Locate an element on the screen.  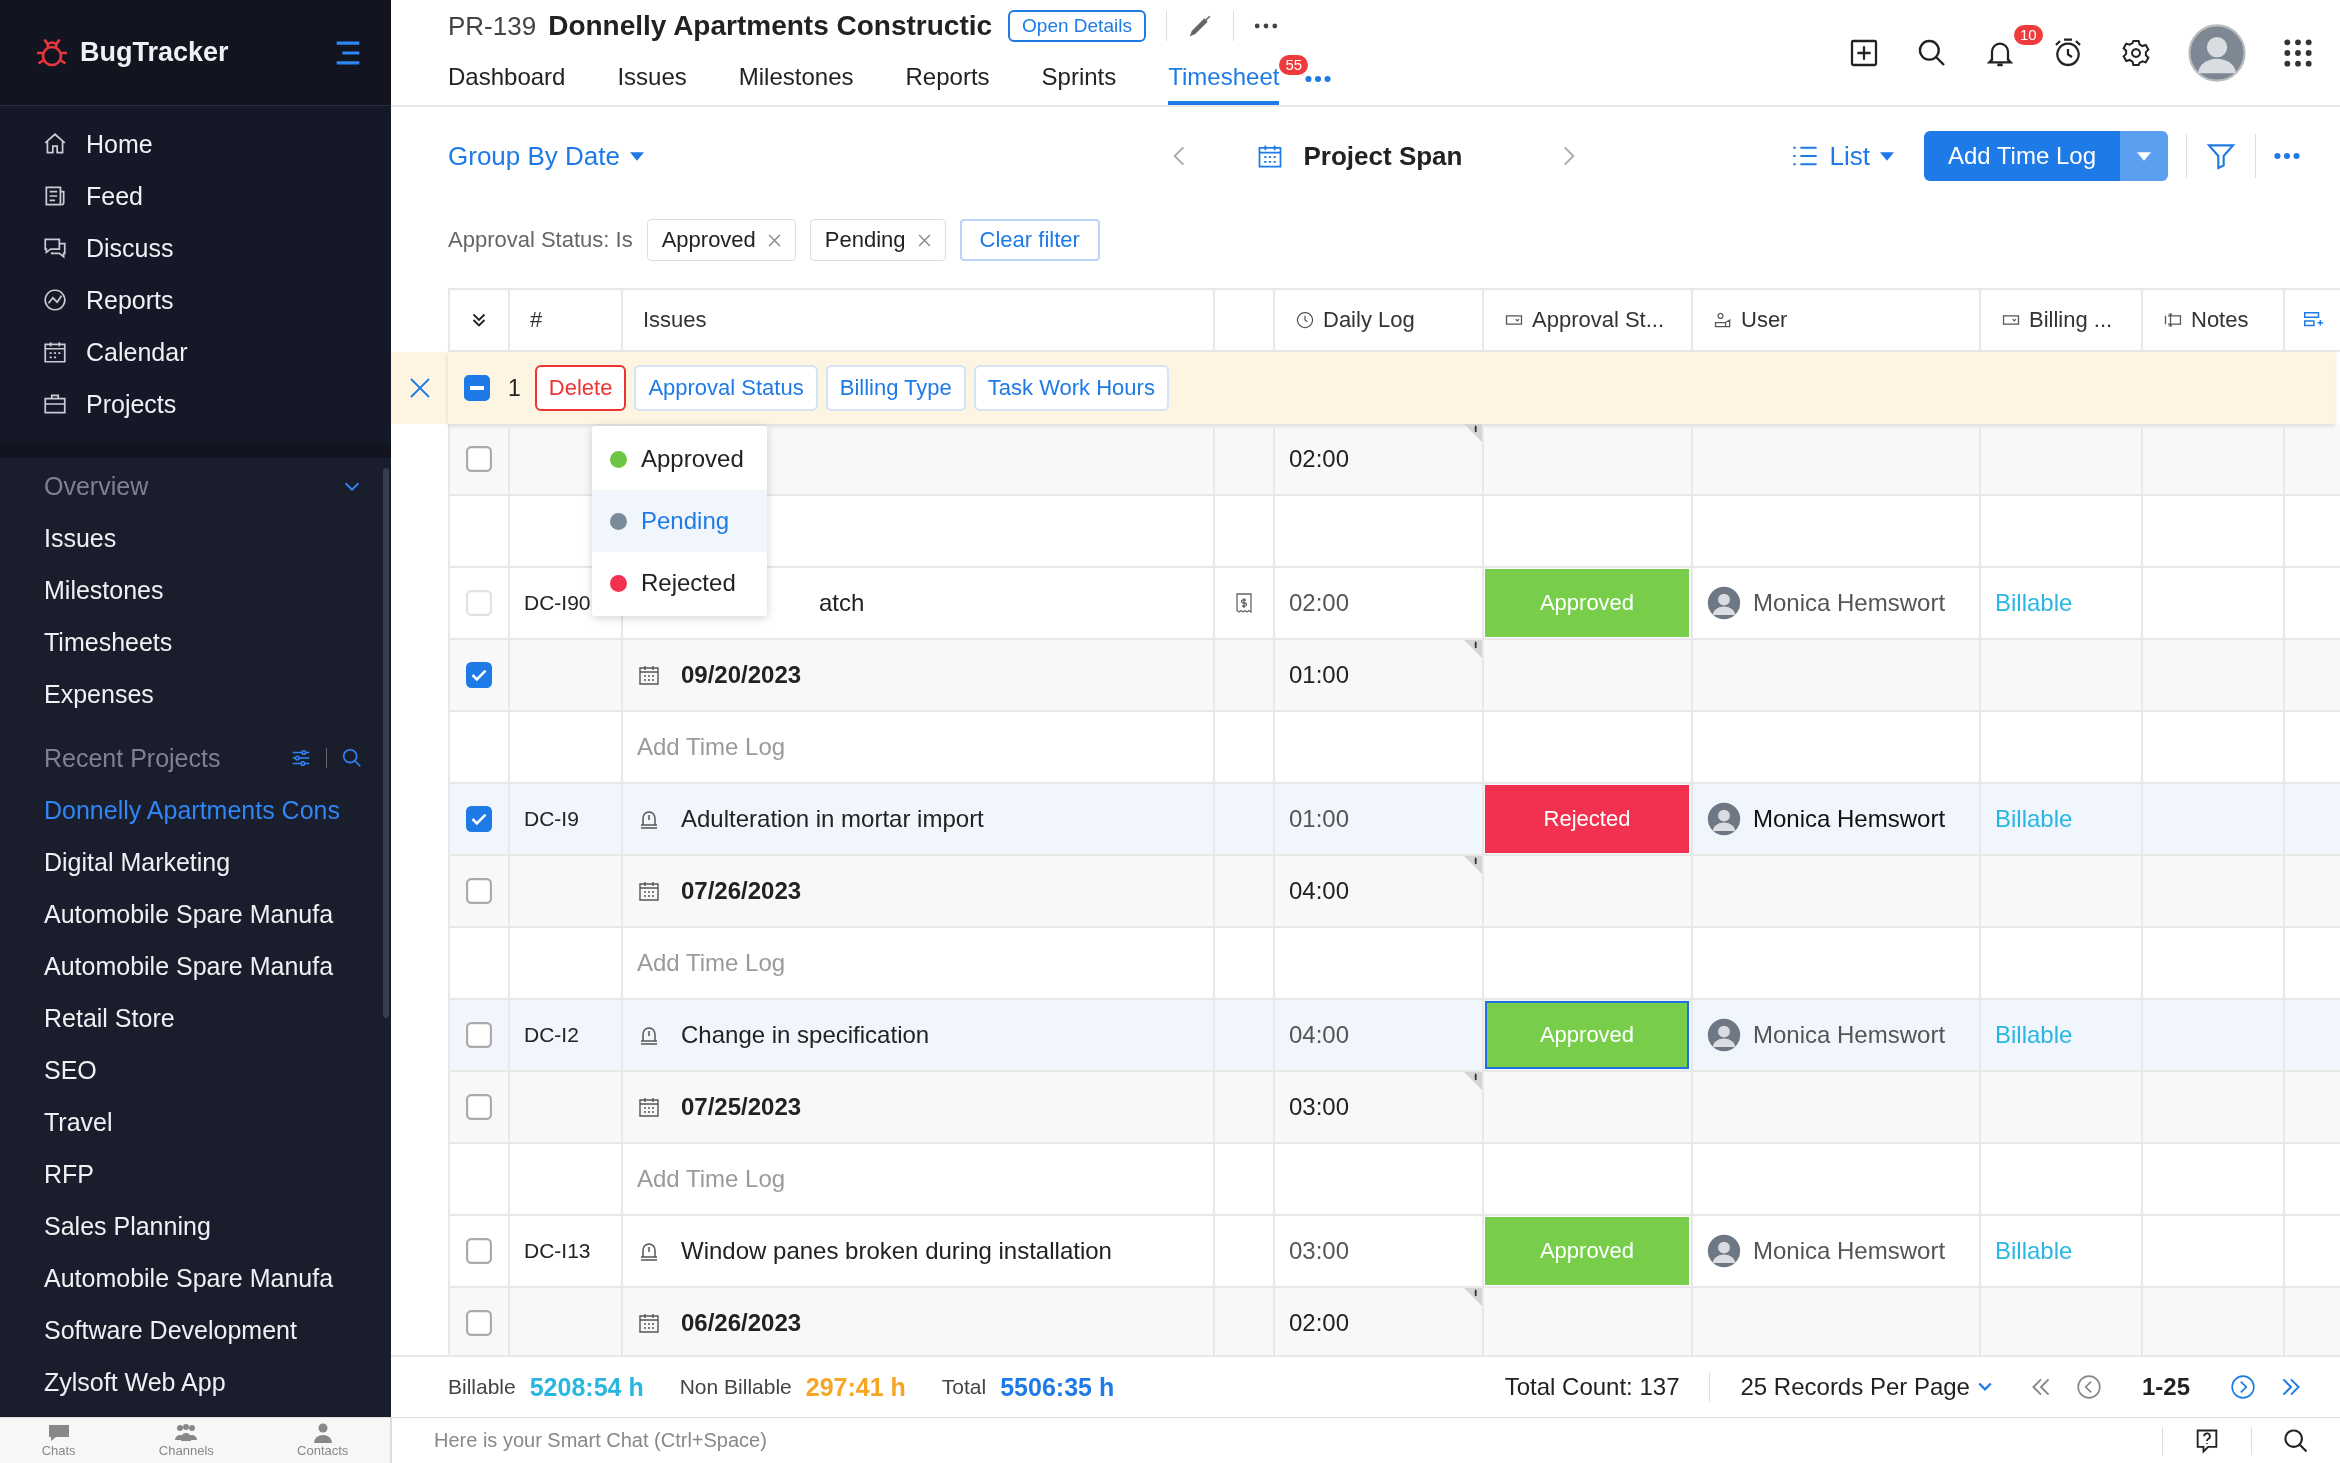
issue-title: Change in specification is located at coordinates (805, 1035).